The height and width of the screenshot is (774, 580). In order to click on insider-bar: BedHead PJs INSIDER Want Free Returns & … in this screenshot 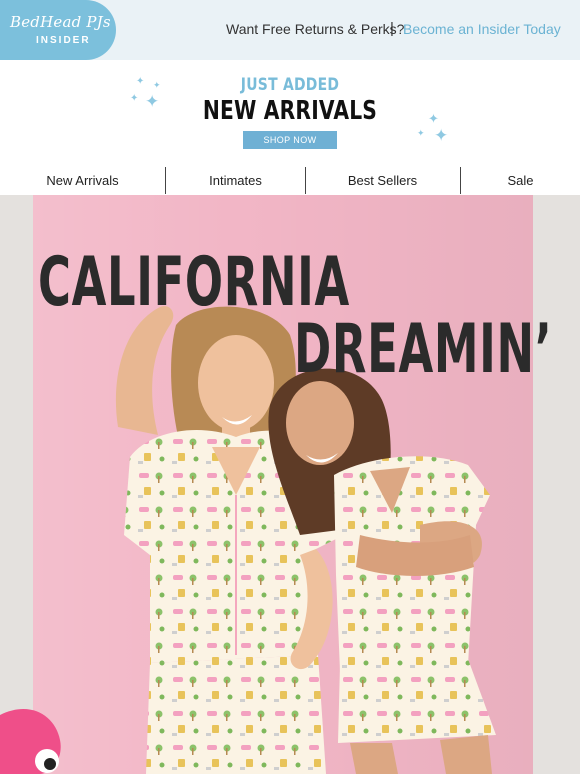, I will do `click(290, 30)`.